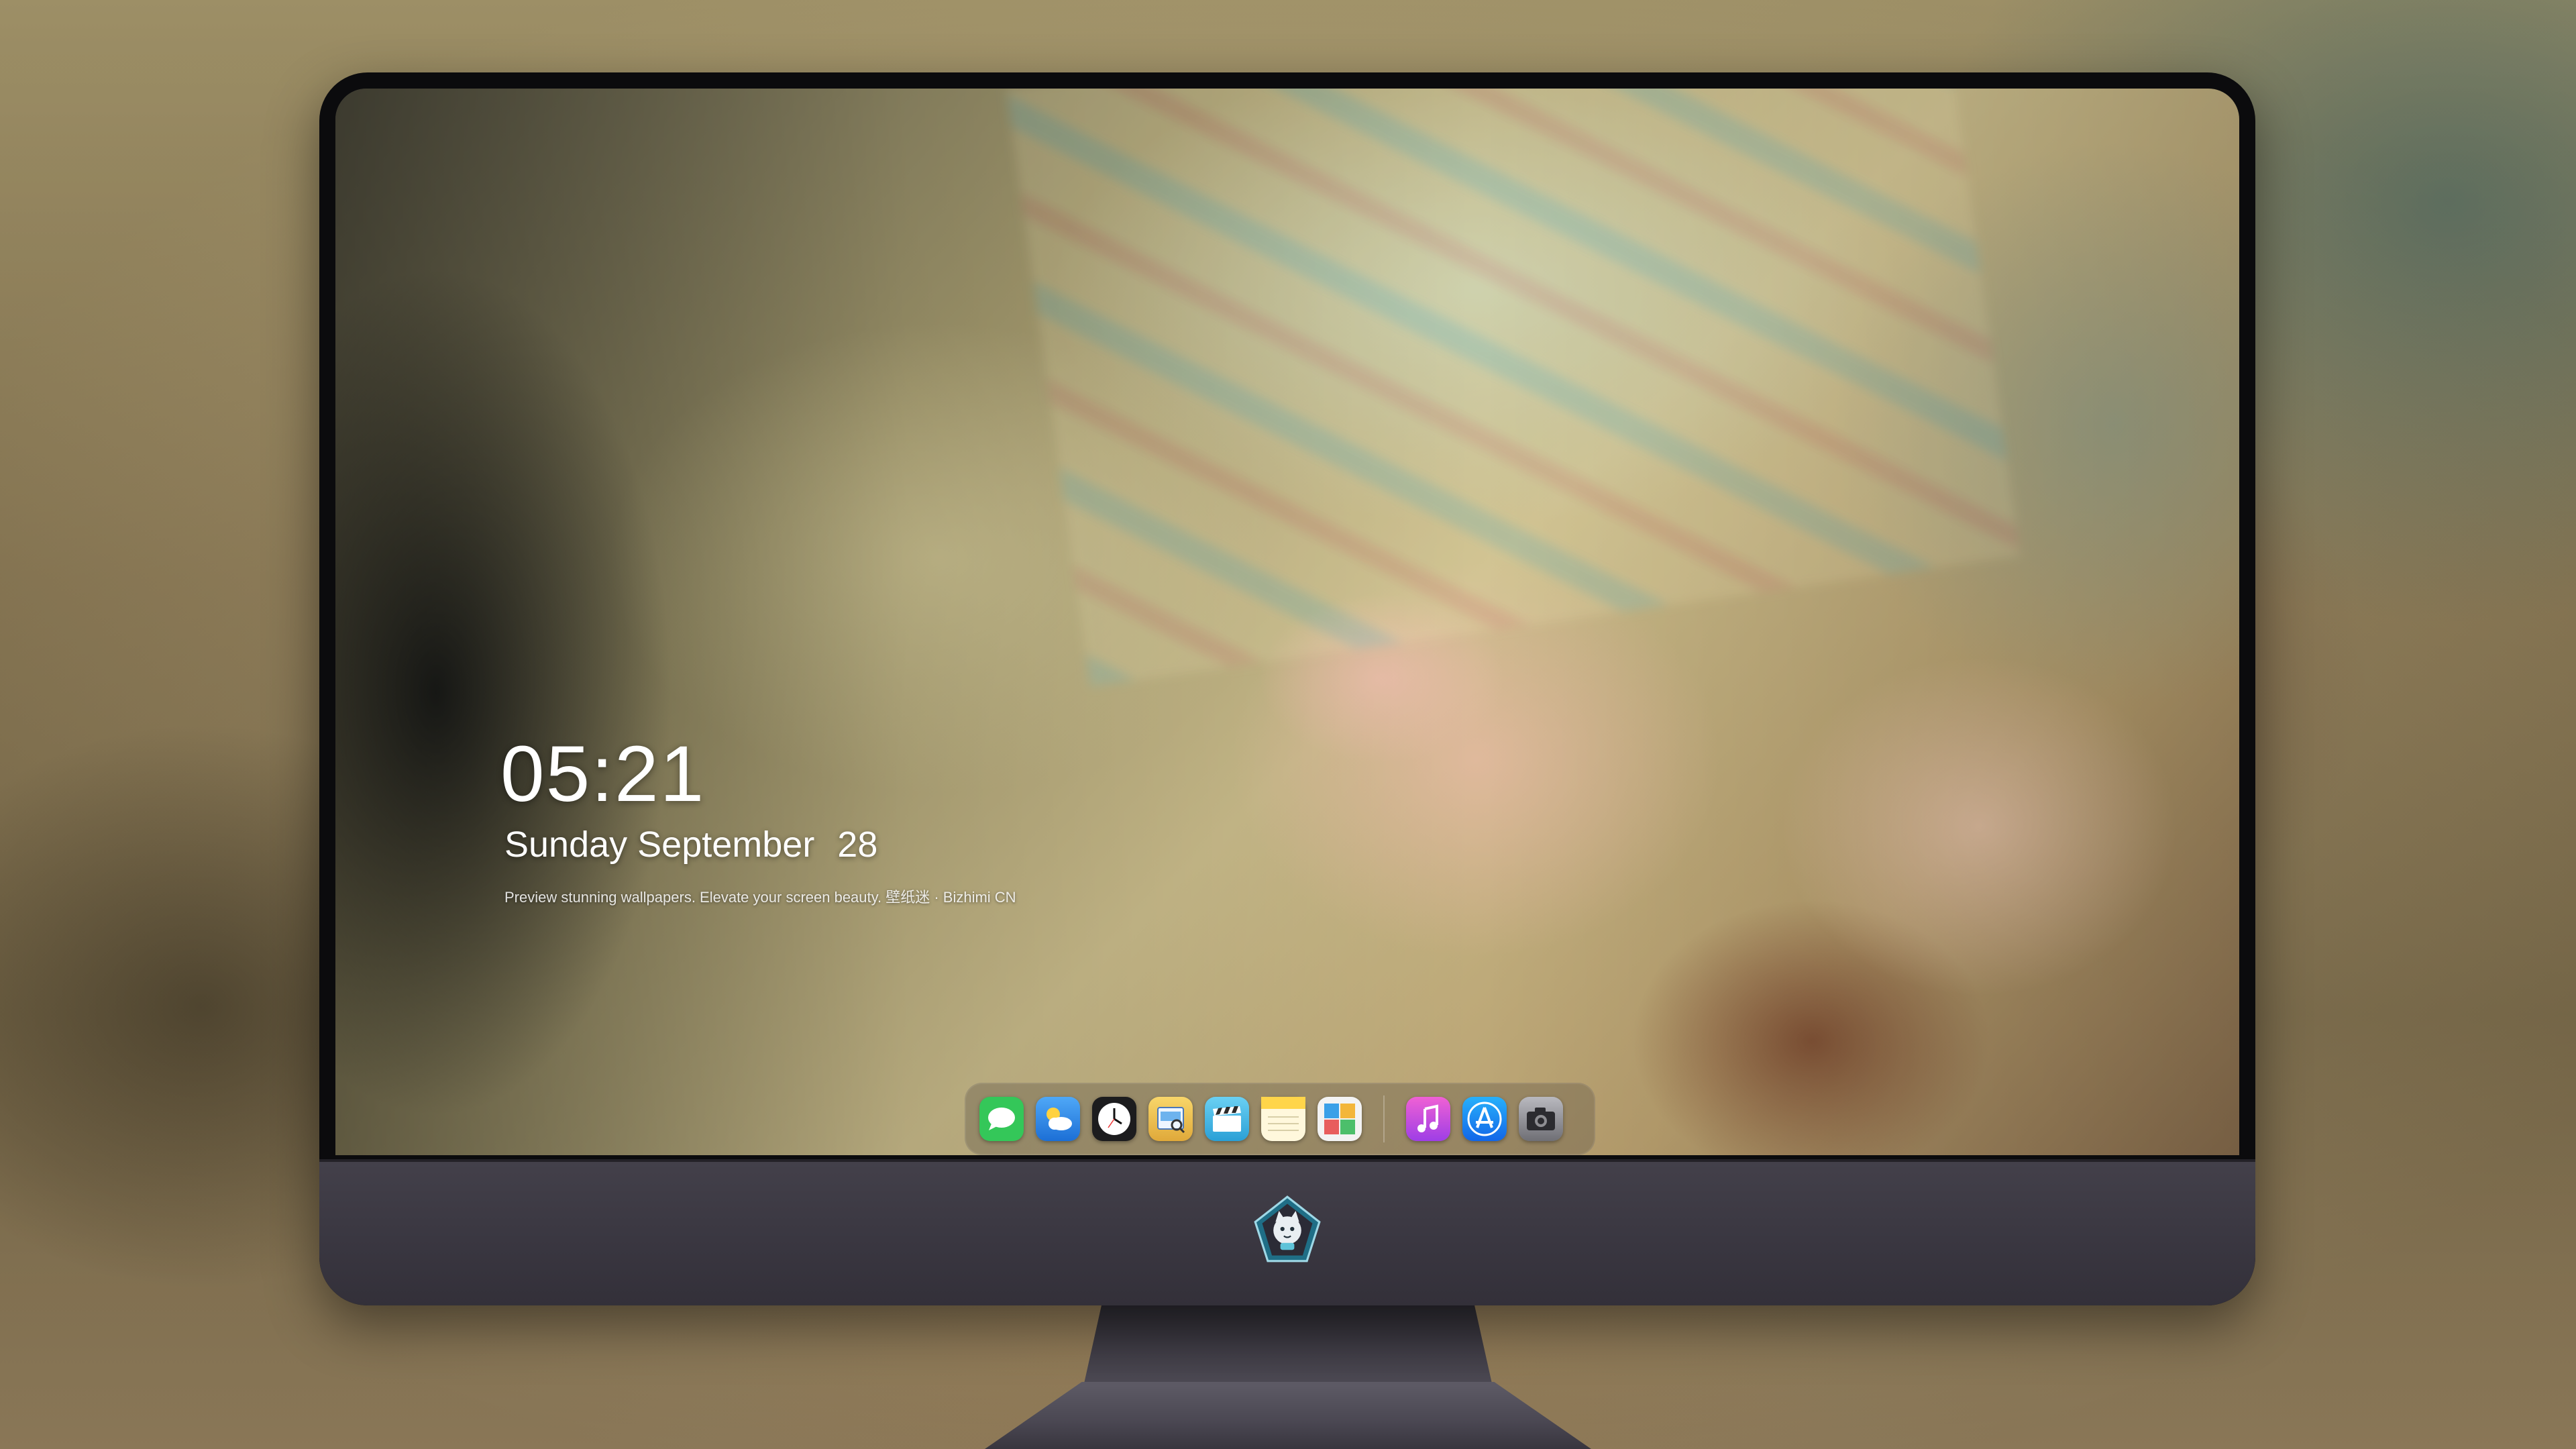  What do you see at coordinates (603, 774) in the screenshot?
I see `lockscreen-time: 05:21` at bounding box center [603, 774].